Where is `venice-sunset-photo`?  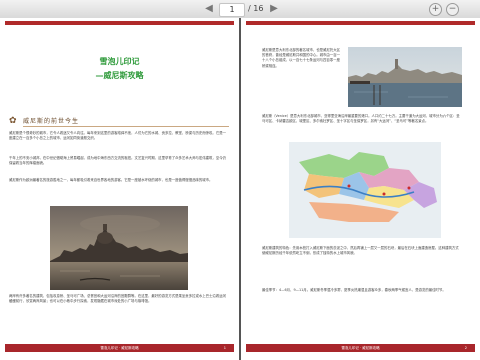
venice-sunset-photo is located at coordinates (119, 248).